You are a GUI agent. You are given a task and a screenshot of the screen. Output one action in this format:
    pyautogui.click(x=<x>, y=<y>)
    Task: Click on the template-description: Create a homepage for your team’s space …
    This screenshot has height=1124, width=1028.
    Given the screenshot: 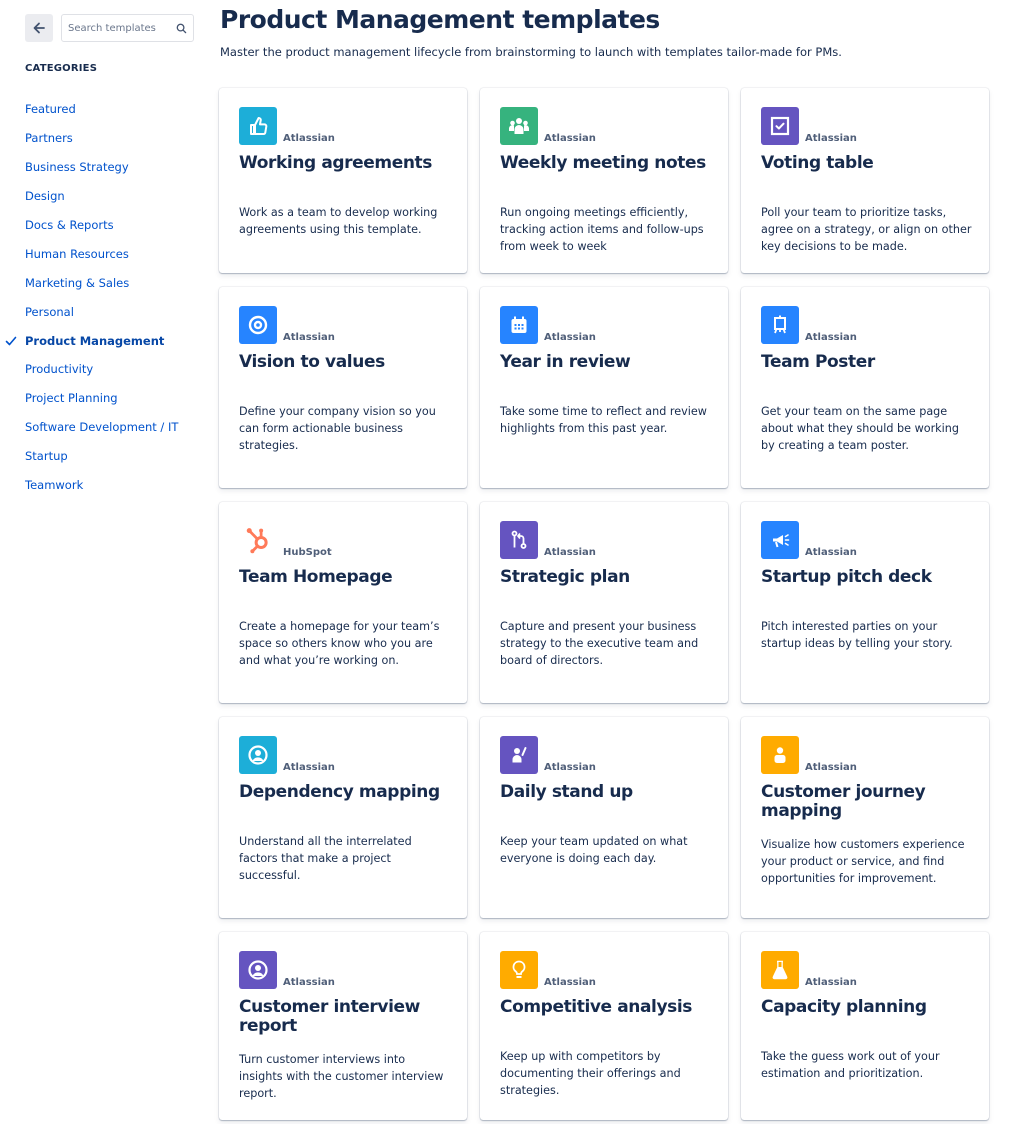 What is the action you would take?
    pyautogui.click(x=339, y=643)
    